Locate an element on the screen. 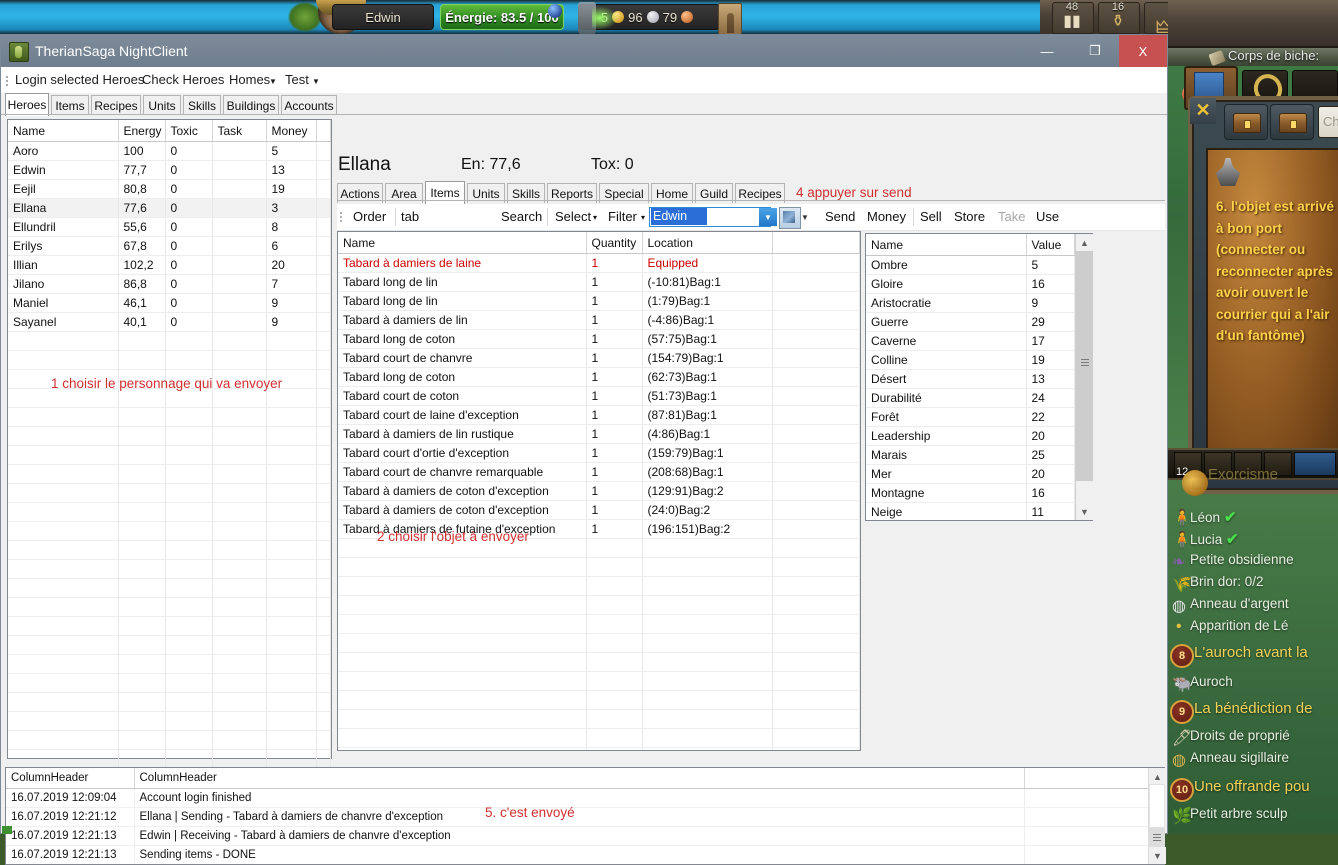 The height and width of the screenshot is (865, 1338). table-row: Edwin77,7013 is located at coordinates (169, 170).